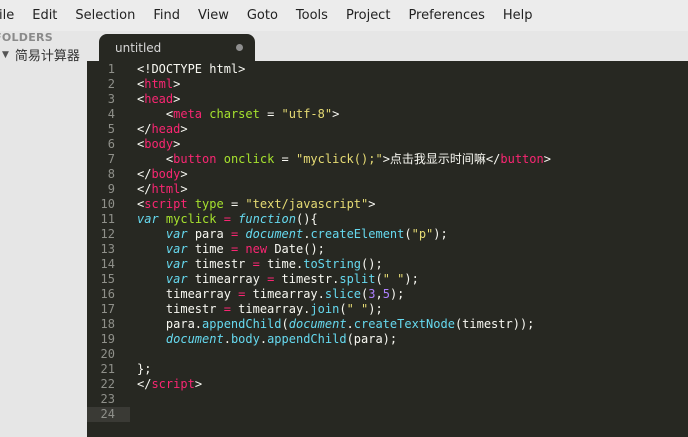 Image resolution: width=688 pixels, height=437 pixels. Describe the element at coordinates (209, 249) in the screenshot. I see `code-token: time` at that location.